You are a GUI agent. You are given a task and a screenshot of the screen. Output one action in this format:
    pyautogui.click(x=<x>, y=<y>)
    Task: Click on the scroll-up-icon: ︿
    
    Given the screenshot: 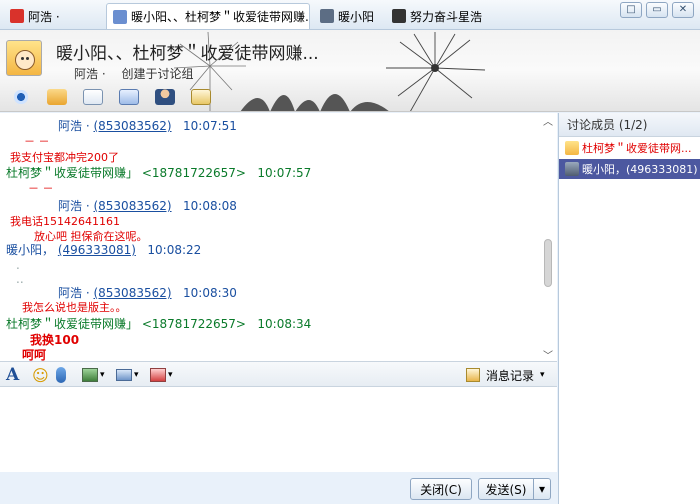 What is the action you would take?
    pyautogui.click(x=548, y=120)
    